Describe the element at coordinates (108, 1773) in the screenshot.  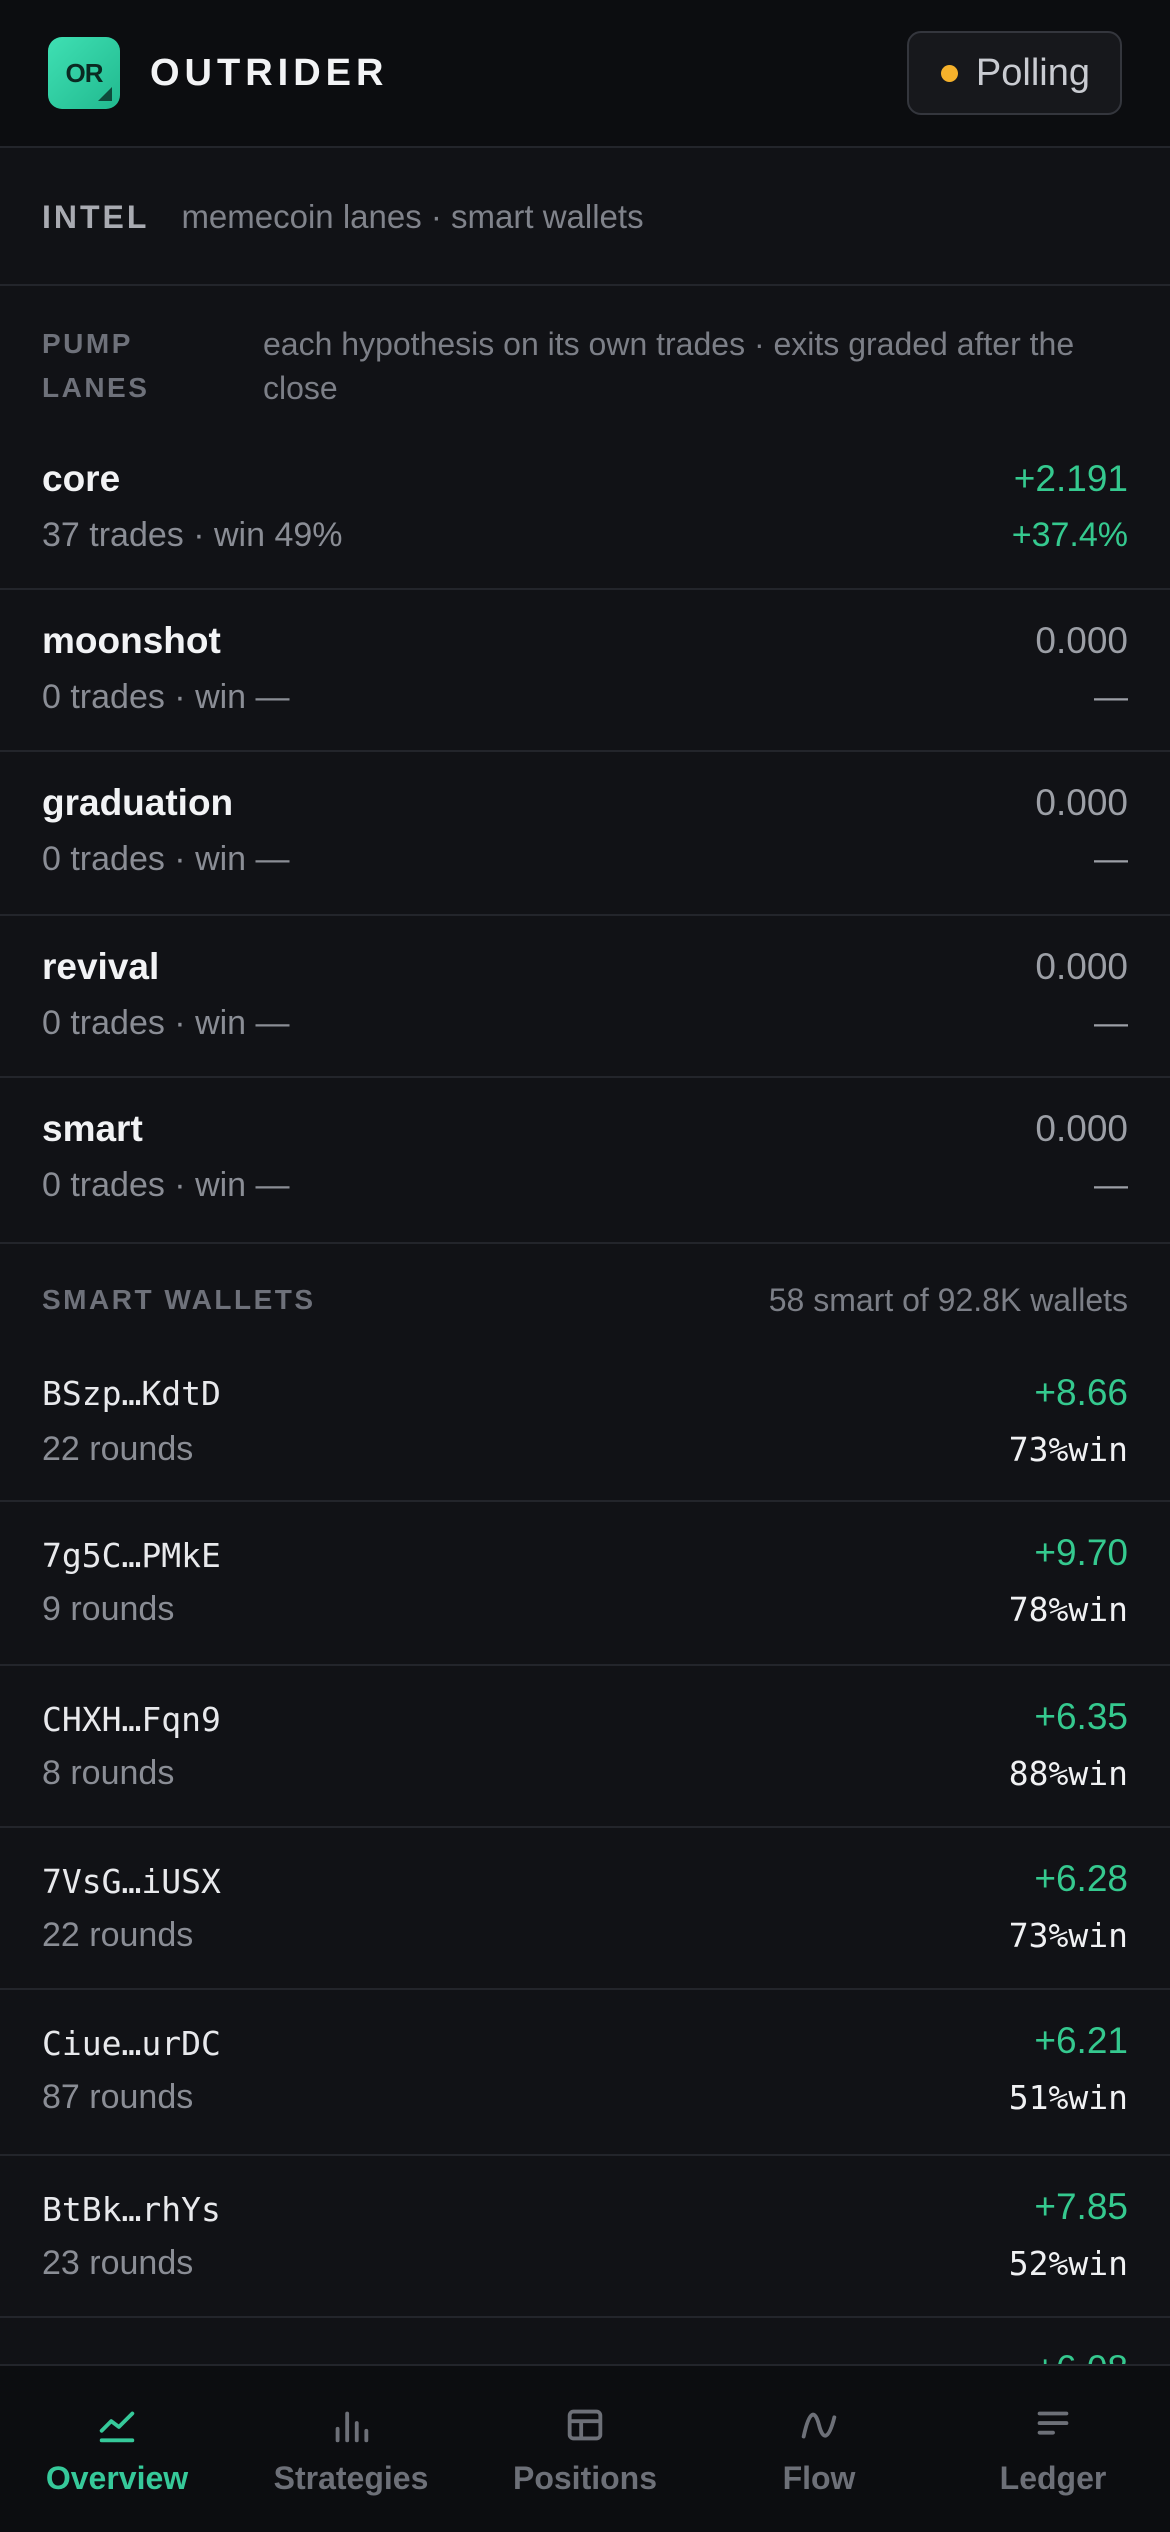
I see `wallet-rounds: 8 rounds` at that location.